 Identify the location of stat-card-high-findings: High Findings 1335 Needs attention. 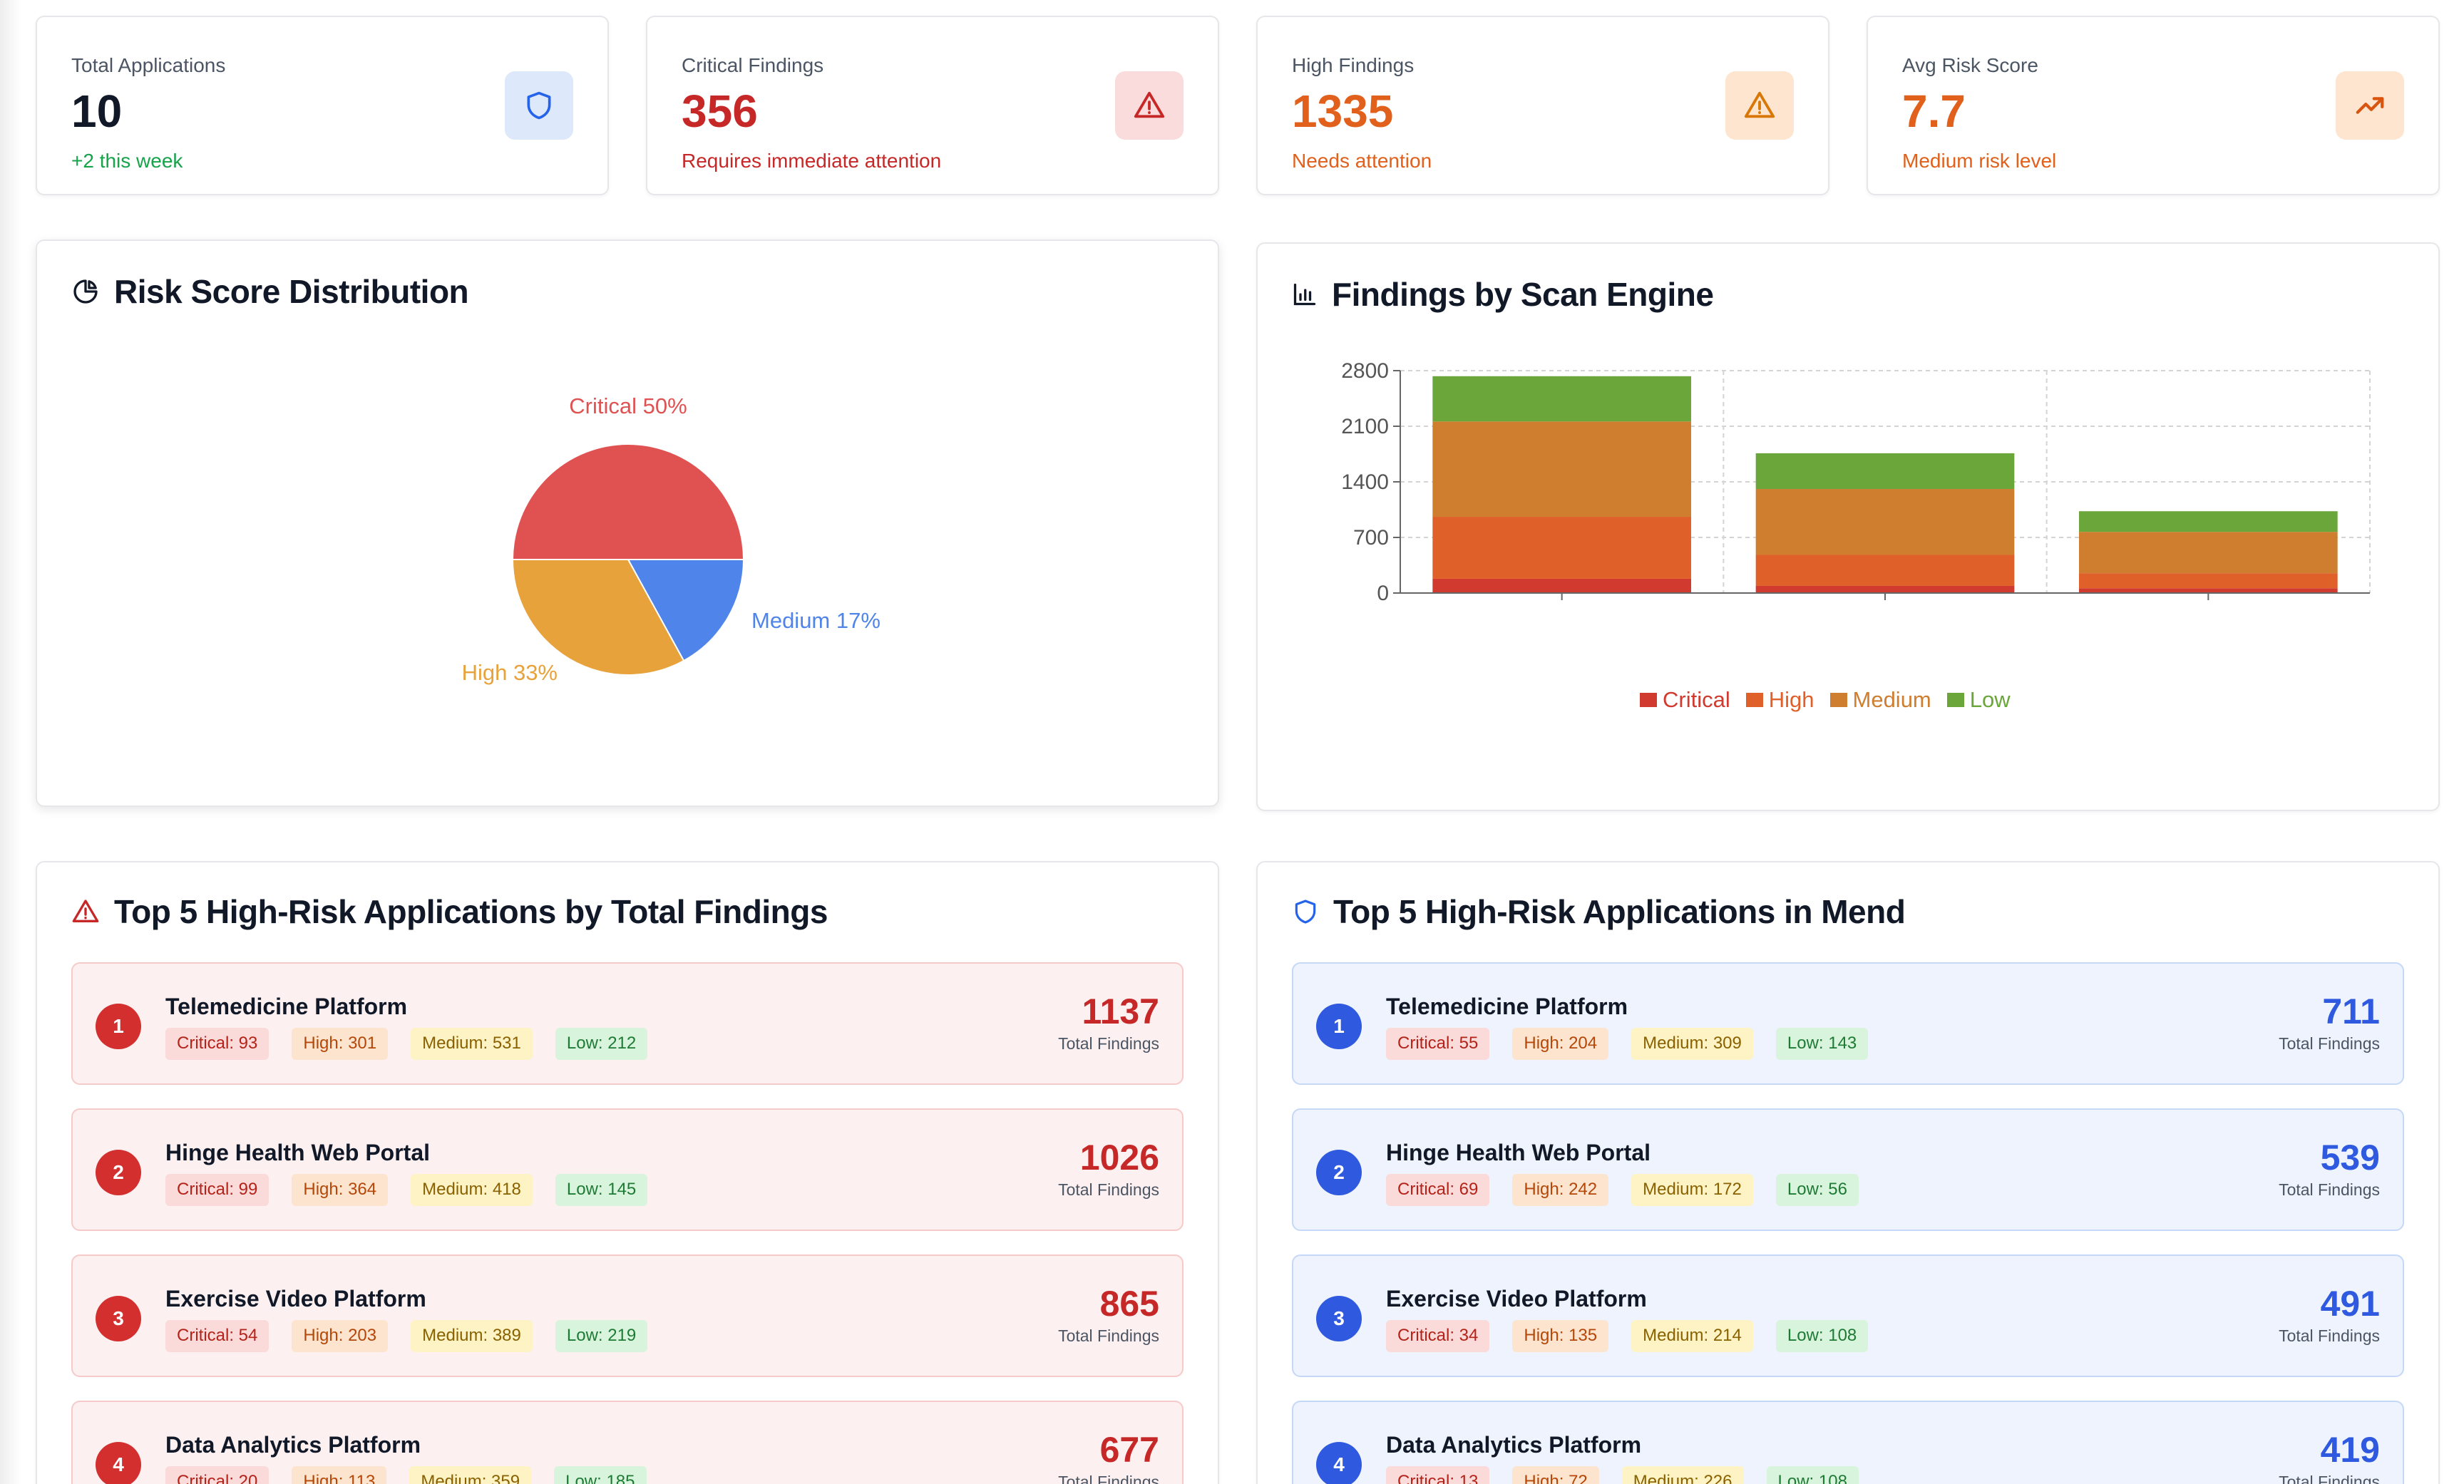
(1542, 105).